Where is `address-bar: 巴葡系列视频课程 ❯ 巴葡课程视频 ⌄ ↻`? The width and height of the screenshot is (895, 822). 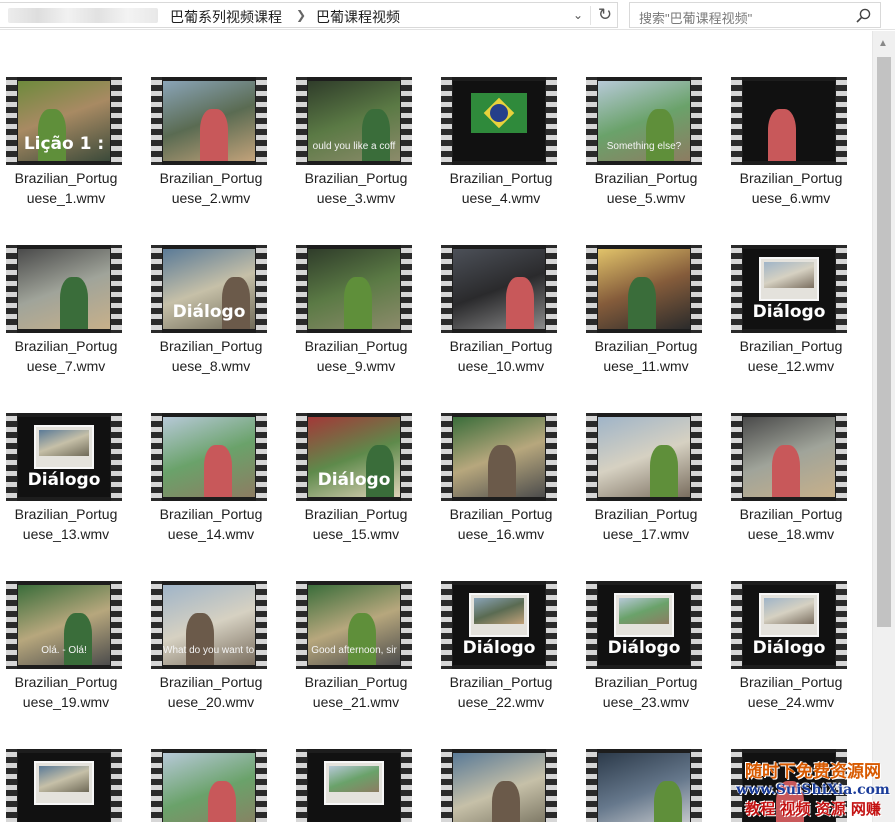 address-bar: 巴葡系列视频课程 ❯ 巴葡课程视频 ⌄ ↻ is located at coordinates (309, 15).